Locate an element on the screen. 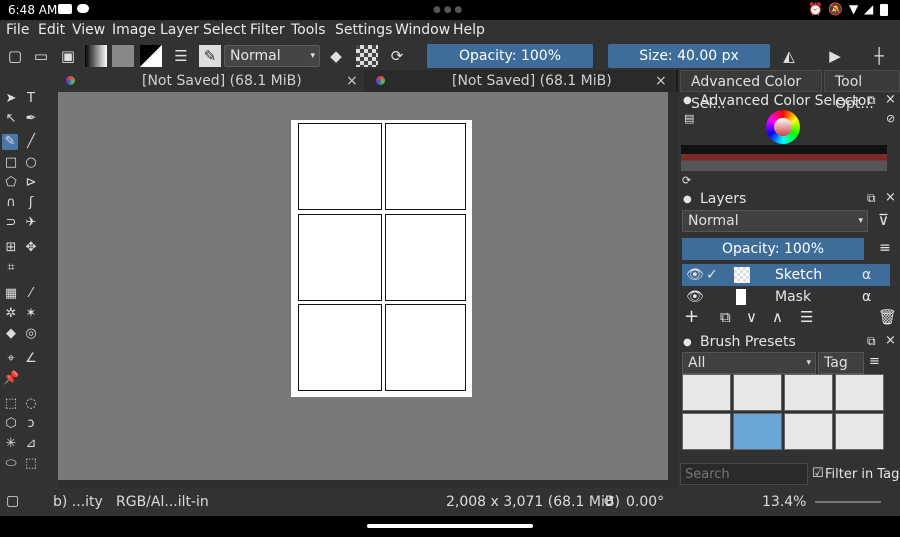  rectangle-tool-icon: □ is located at coordinates (11, 163).